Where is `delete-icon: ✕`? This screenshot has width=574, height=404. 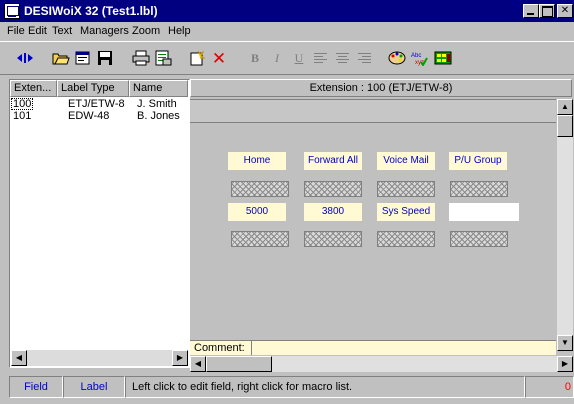
delete-icon: ✕ is located at coordinates (219, 58).